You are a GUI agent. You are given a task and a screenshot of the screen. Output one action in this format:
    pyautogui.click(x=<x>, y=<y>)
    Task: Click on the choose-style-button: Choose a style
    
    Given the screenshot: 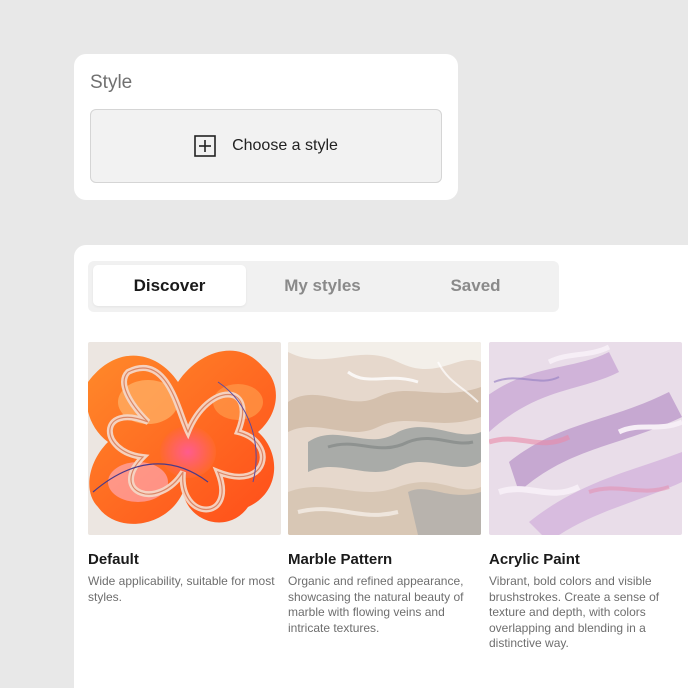 What is the action you would take?
    pyautogui.click(x=266, y=146)
    